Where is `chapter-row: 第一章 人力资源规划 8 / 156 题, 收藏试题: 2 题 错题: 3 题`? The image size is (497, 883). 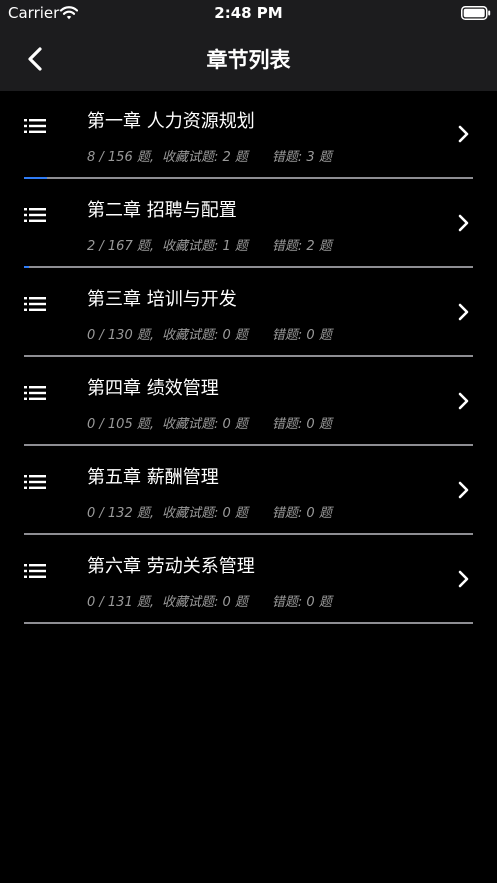
chapter-row: 第一章 人力资源规划 8 / 156 题, 收藏试题: 2 题 错题: 3 题 is located at coordinates (248, 135).